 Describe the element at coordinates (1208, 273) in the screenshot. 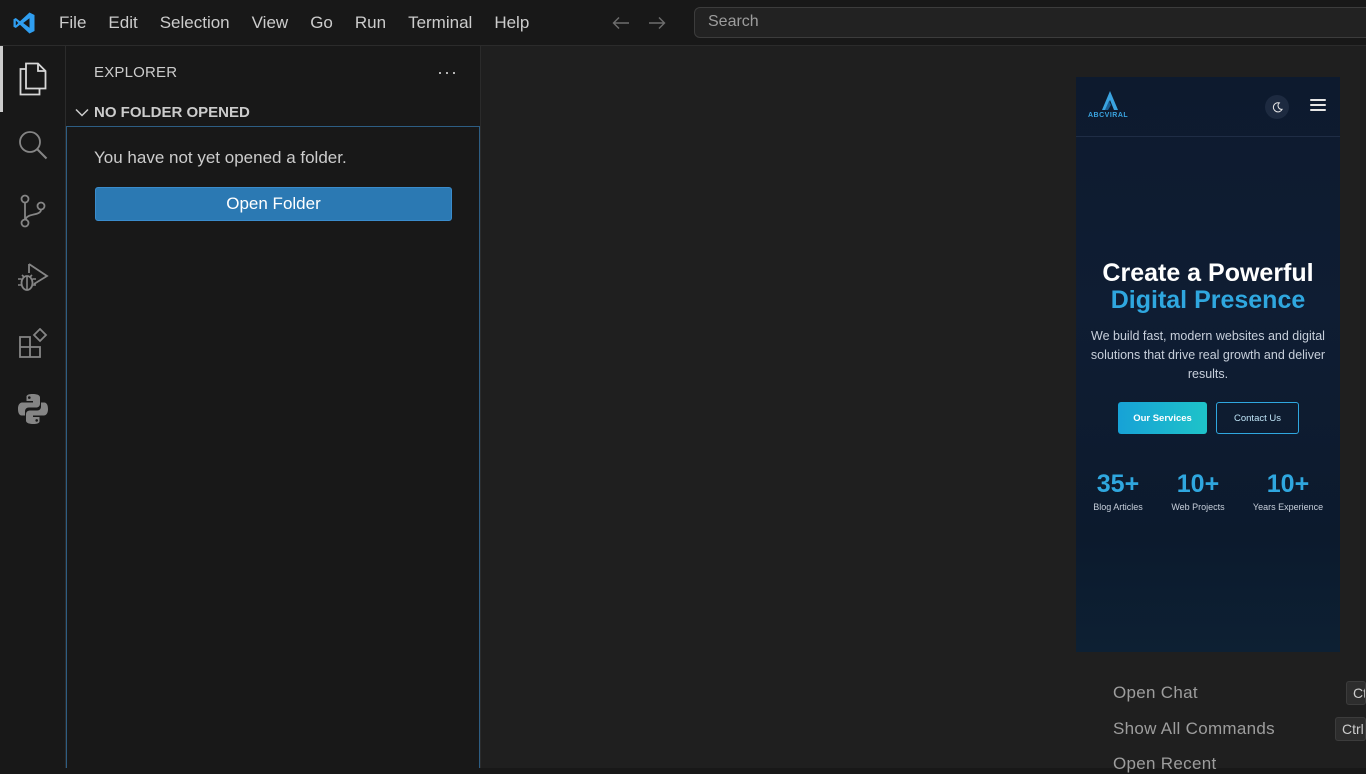

I see `hero-headline-1: Create a Powerful` at that location.